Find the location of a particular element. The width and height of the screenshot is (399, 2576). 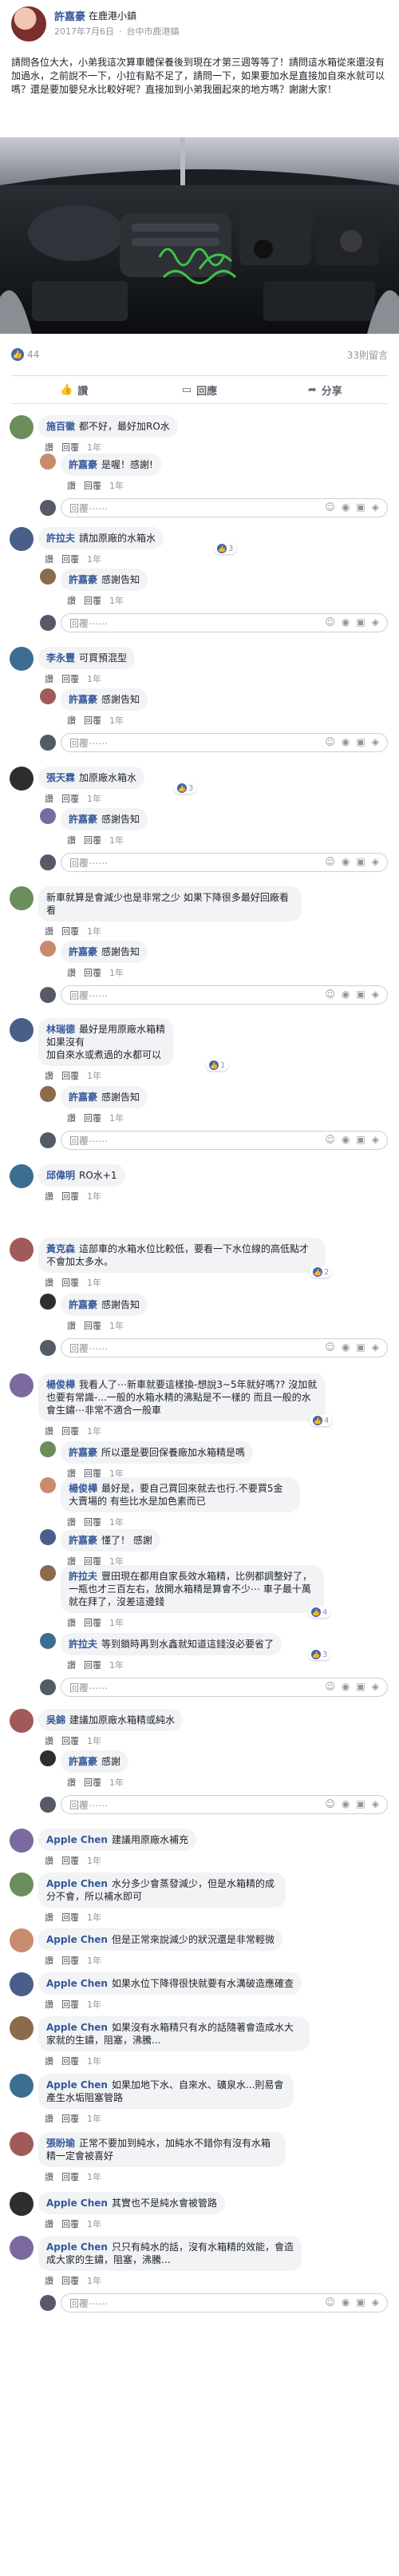

commenter-name: 施百徽 is located at coordinates (60, 426).